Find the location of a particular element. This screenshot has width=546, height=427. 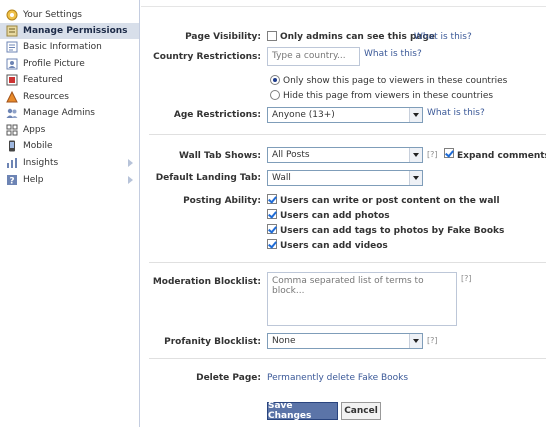

sidebar-item-label: Manage Permissions is located at coordinates (75, 31).